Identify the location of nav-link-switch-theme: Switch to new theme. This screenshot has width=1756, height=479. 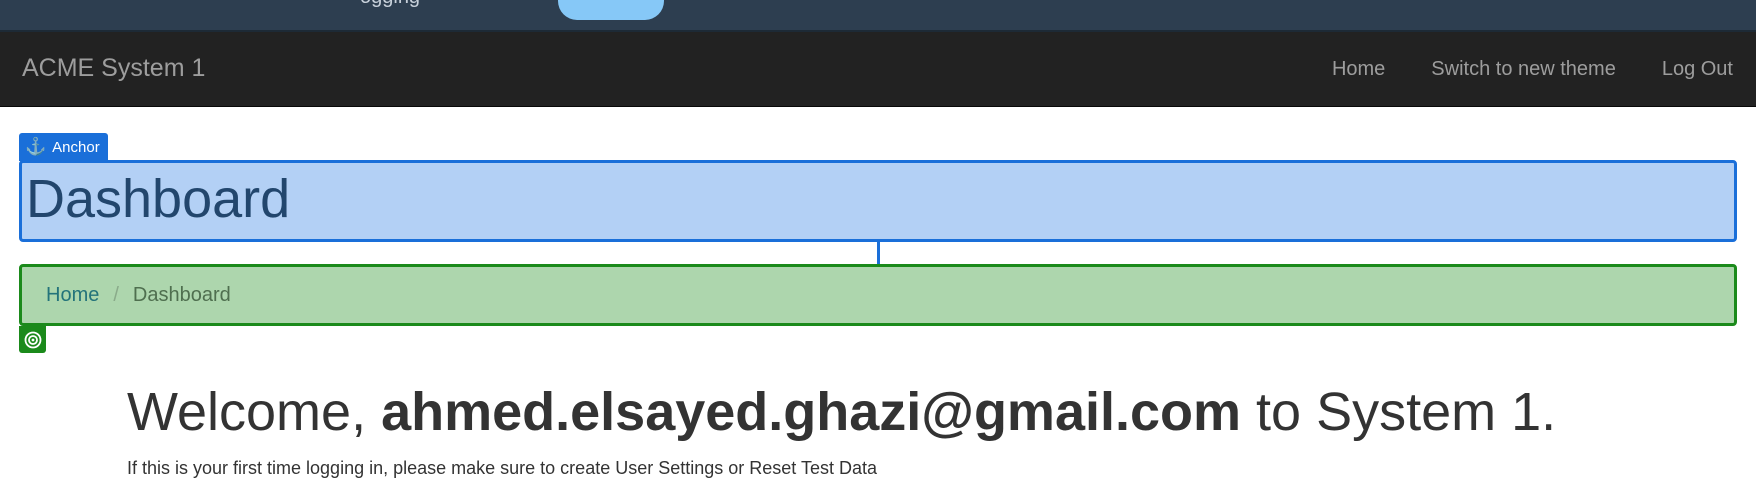
(1523, 69).